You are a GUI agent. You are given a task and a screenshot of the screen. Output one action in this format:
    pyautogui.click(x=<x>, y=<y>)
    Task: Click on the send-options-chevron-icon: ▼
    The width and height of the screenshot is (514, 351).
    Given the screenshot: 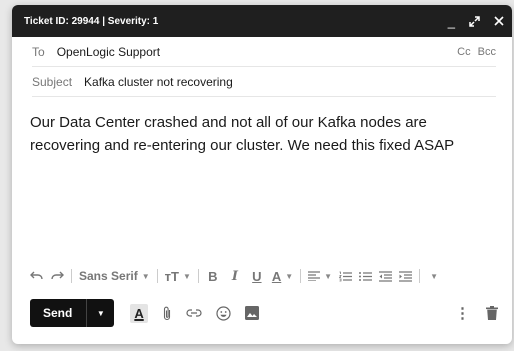 What is the action you would take?
    pyautogui.click(x=100, y=313)
    